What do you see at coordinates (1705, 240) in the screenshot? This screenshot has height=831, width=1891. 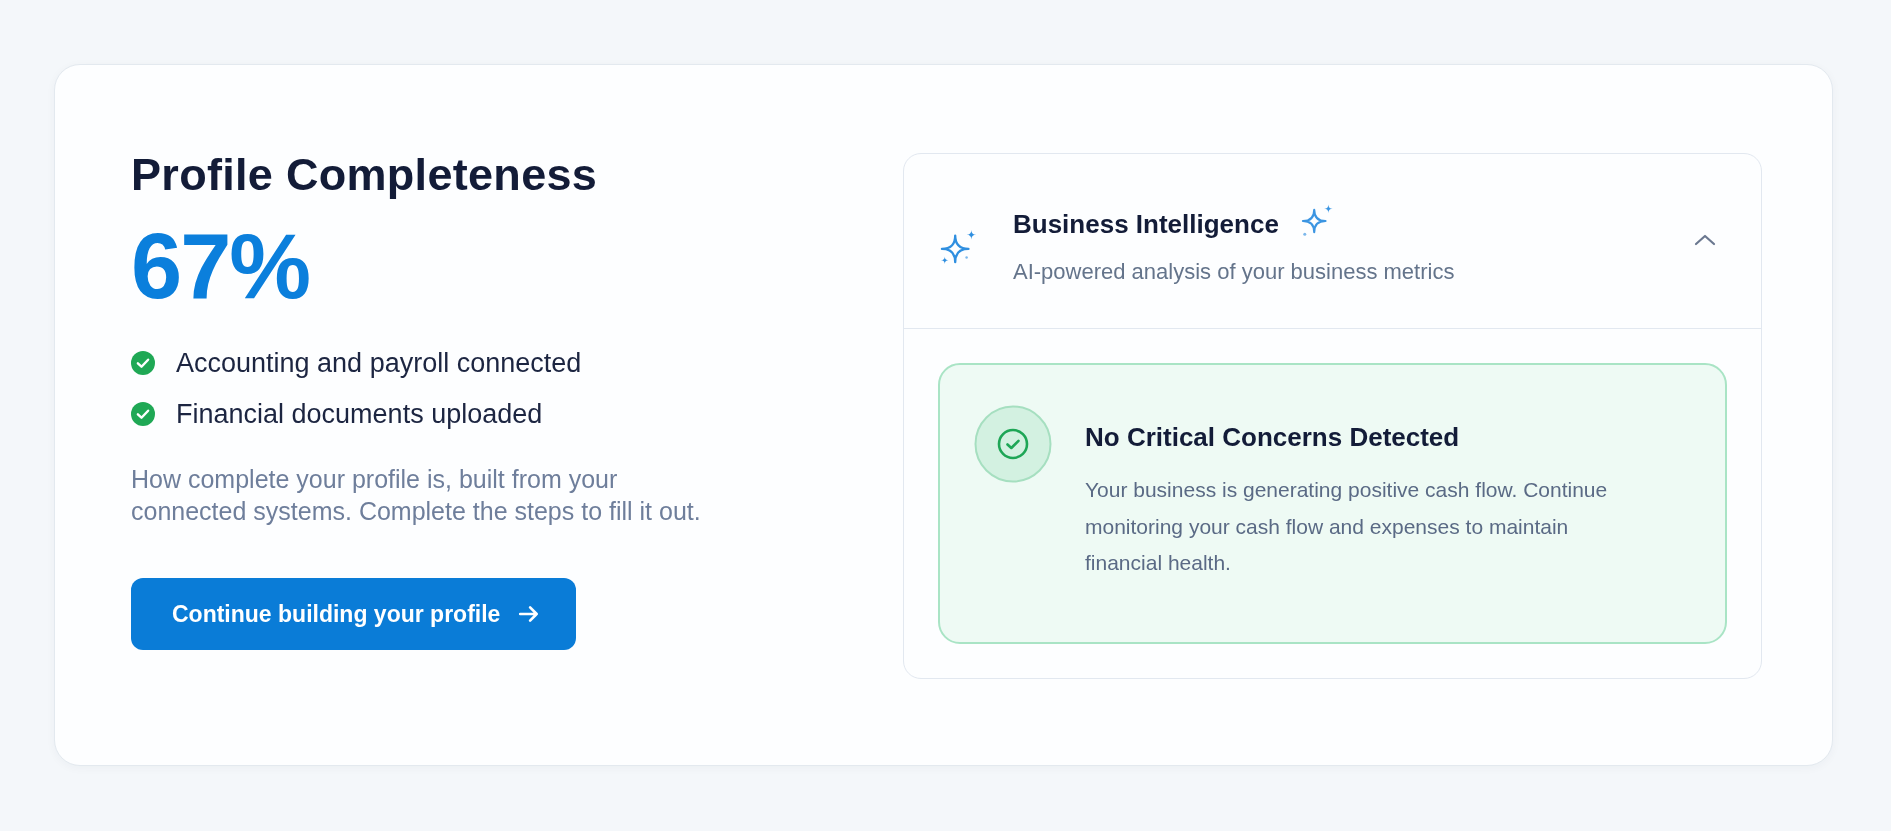 I see `chevron-up-icon` at bounding box center [1705, 240].